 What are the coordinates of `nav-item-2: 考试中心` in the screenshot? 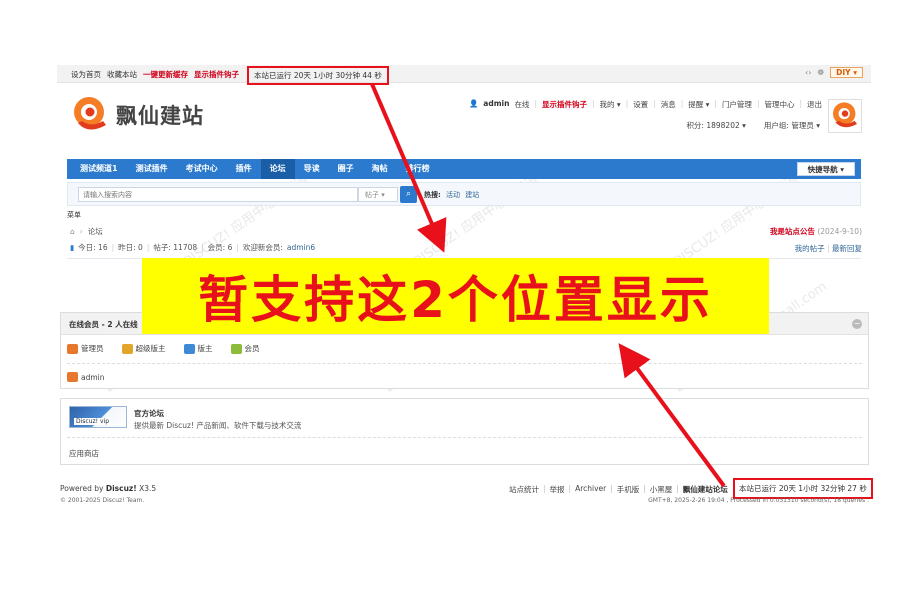 It's located at (202, 169).